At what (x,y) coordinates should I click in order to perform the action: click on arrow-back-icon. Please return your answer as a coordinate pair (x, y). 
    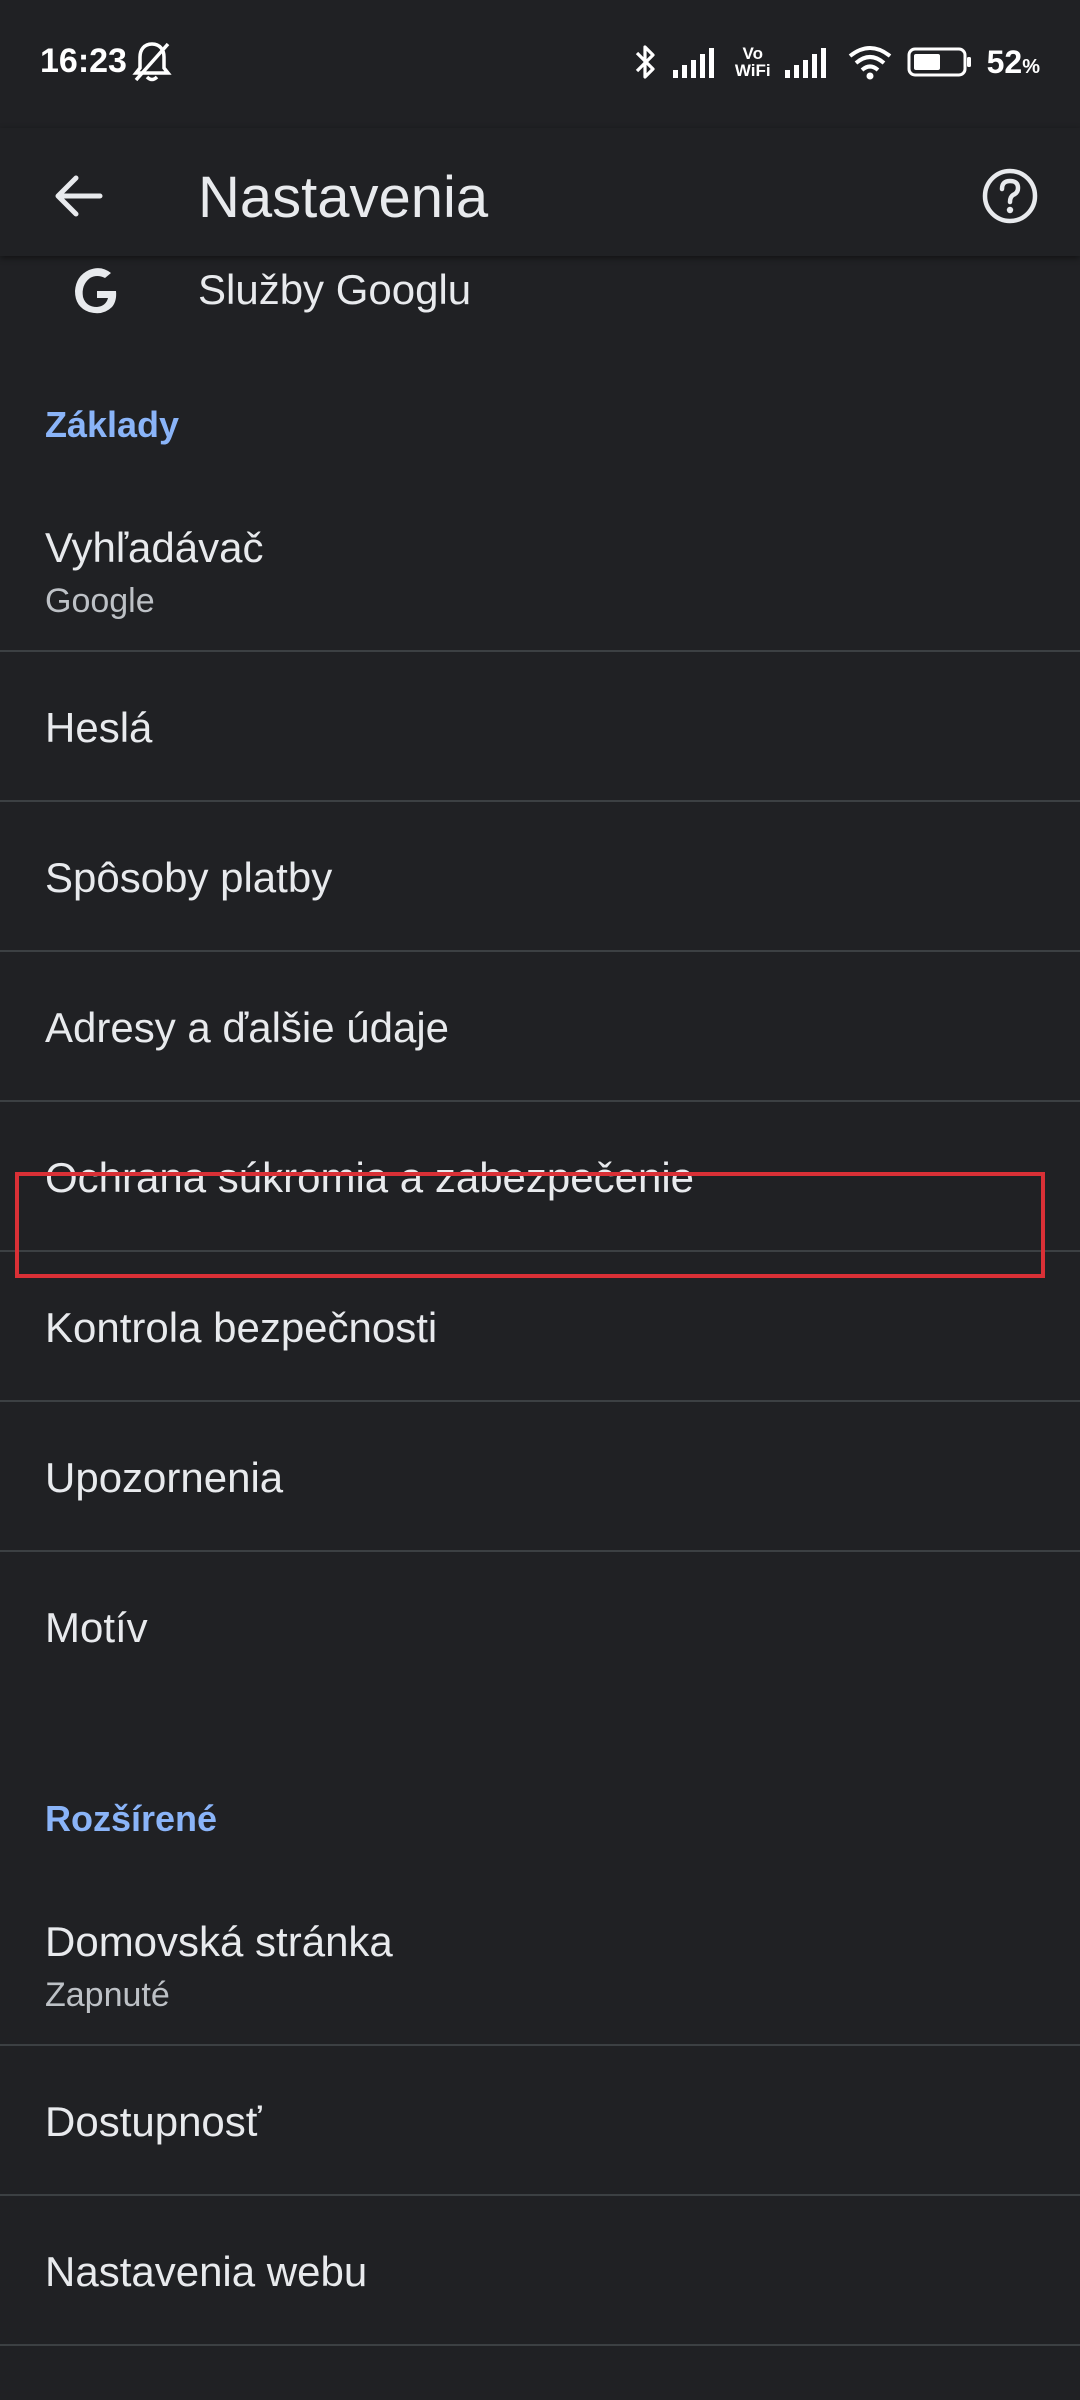
    Looking at the image, I should click on (78, 198).